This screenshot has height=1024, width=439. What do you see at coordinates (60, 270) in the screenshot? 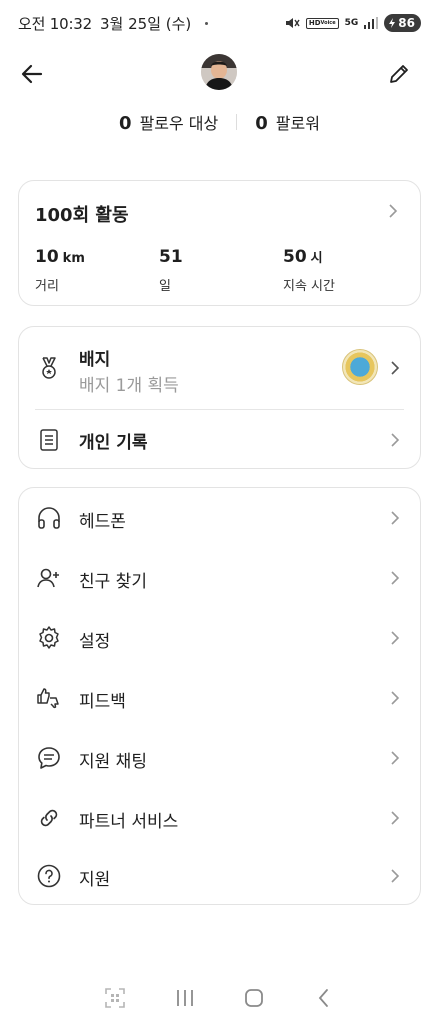
I see `stat-distance: 10 km 거리` at bounding box center [60, 270].